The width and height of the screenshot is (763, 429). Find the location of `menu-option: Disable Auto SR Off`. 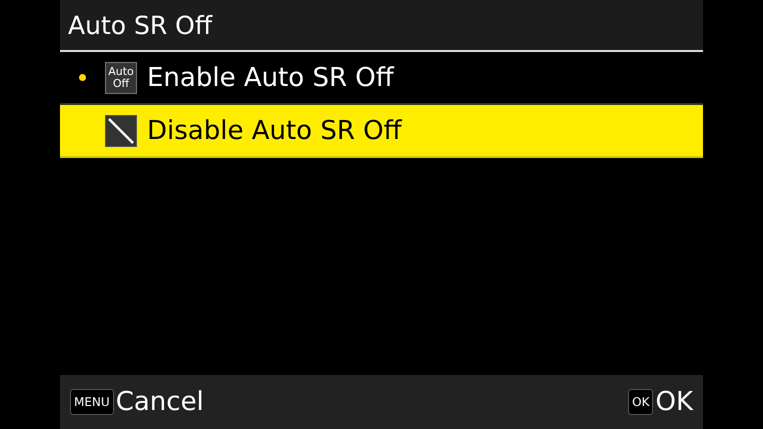

menu-option: Disable Auto SR Off is located at coordinates (381, 131).